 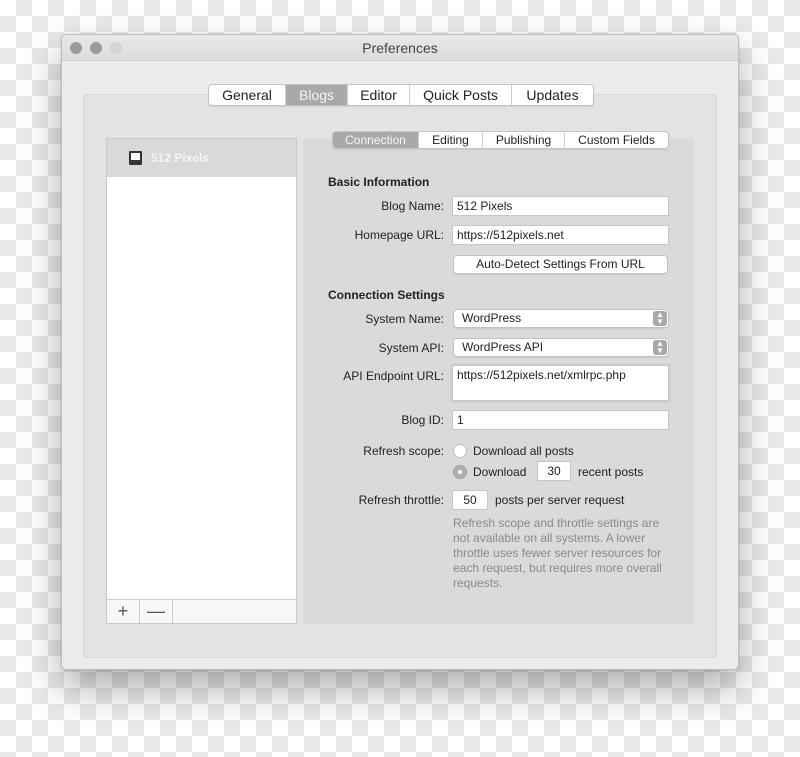 What do you see at coordinates (554, 471) in the screenshot?
I see `recent-count-field: 30` at bounding box center [554, 471].